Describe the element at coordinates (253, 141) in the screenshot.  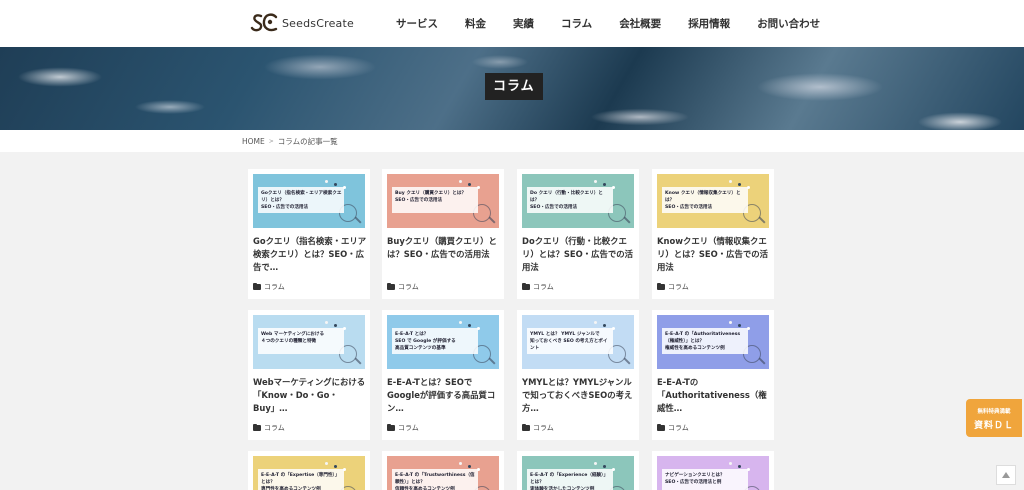
I see `breadcrumb-home: HOME` at that location.